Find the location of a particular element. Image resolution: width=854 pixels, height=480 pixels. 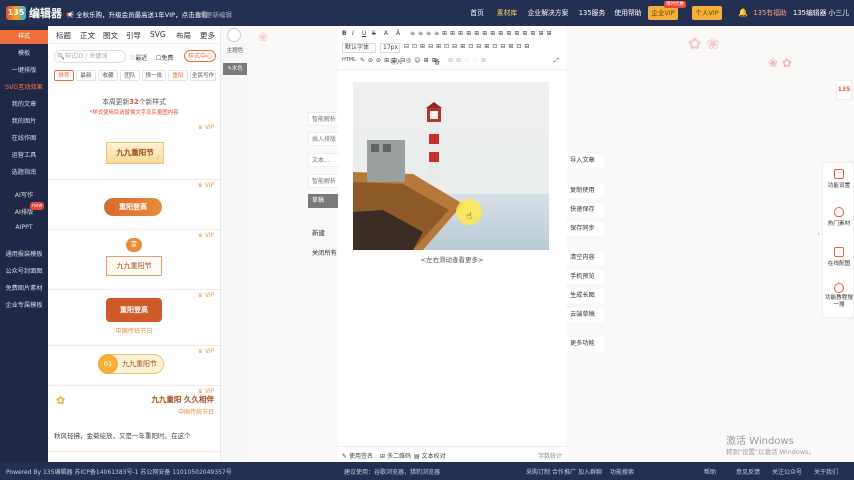

tab-more: 更多 is located at coordinates (207, 35).